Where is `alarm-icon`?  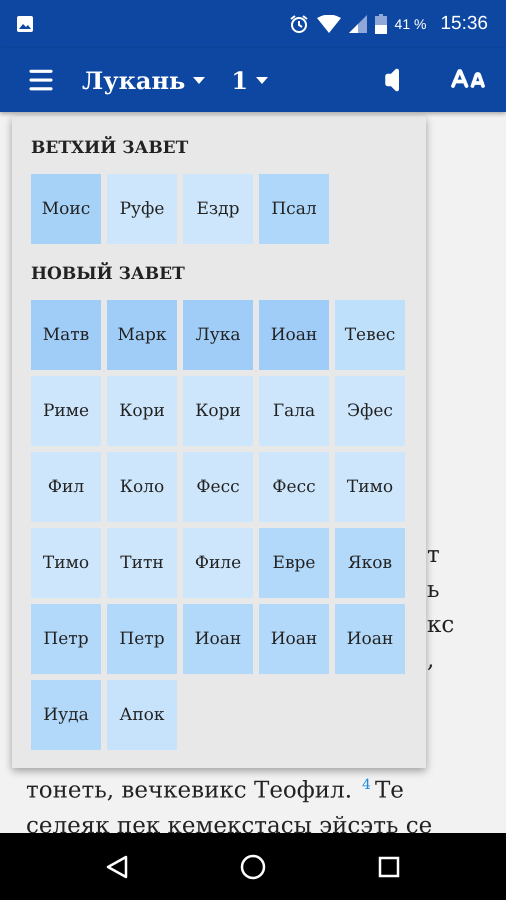 alarm-icon is located at coordinates (298, 24).